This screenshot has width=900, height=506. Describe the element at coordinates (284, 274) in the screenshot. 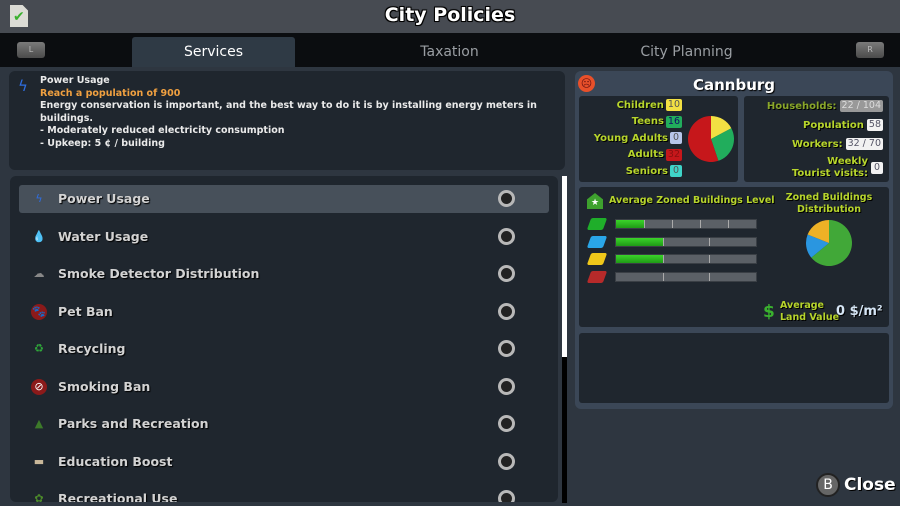

I see `policy-item: ☁ Smoke Detector Distribution` at that location.